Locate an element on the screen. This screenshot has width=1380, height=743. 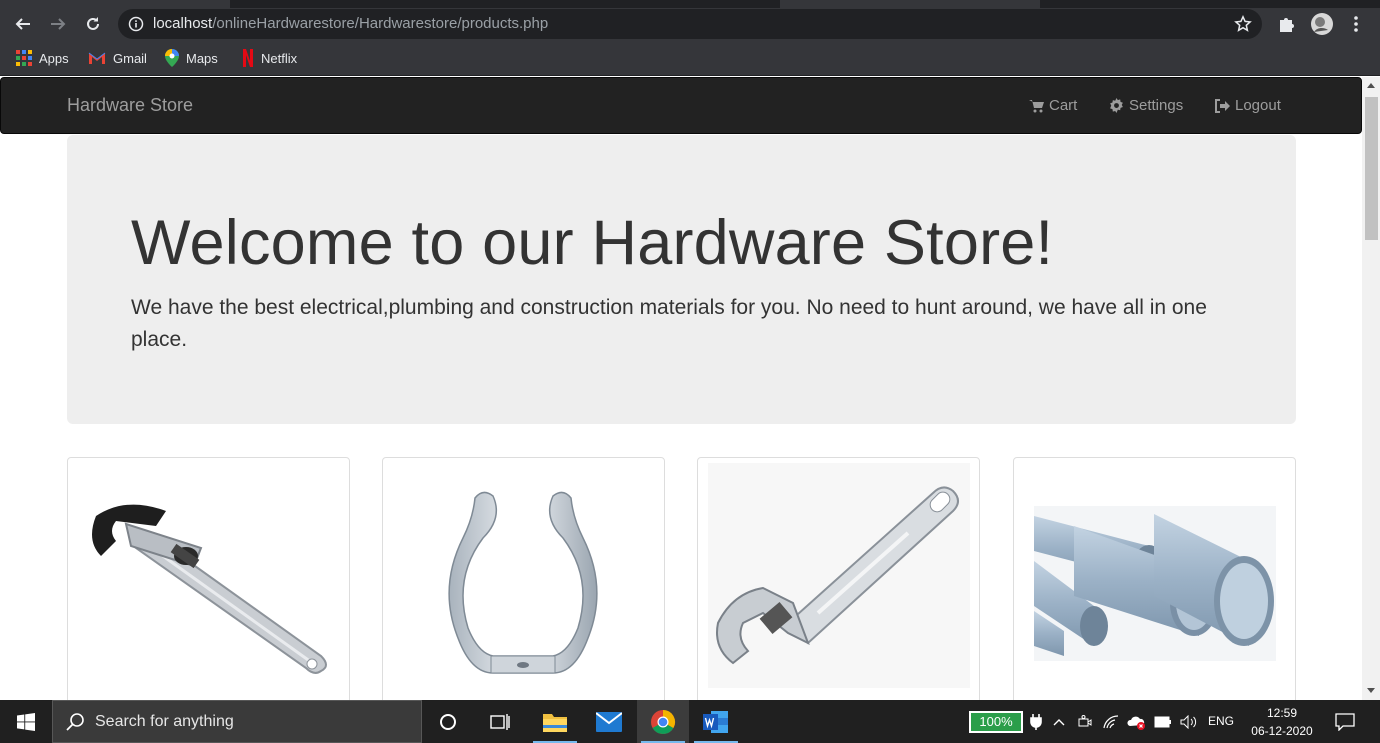
taskbar-file-explorer is located at coordinates (555, 721).